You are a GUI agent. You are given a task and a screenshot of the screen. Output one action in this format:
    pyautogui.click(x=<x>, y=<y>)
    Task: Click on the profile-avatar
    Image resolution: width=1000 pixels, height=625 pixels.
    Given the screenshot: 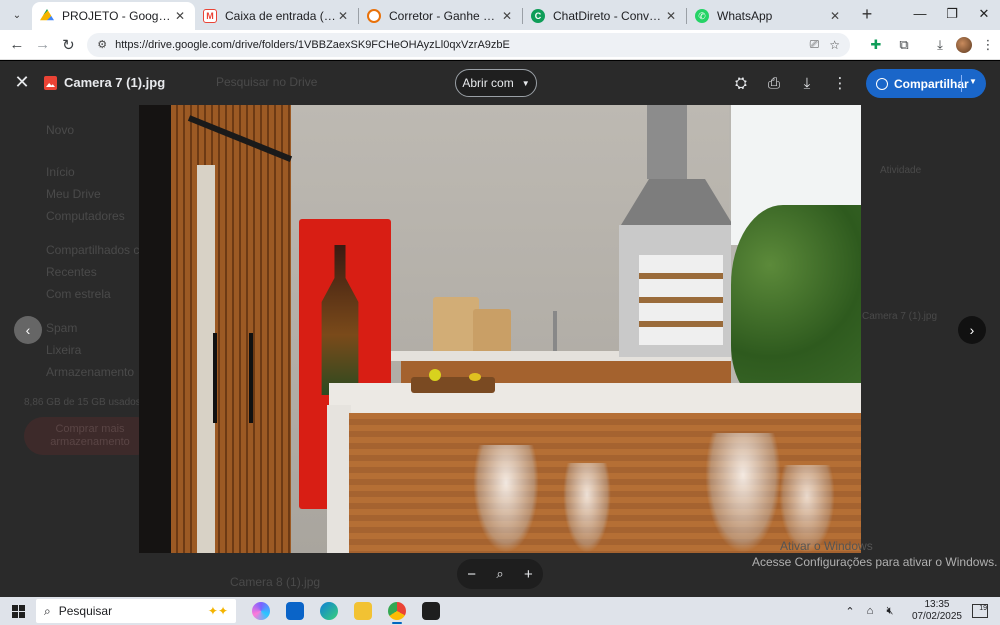 What is the action you would take?
    pyautogui.click(x=964, y=44)
    